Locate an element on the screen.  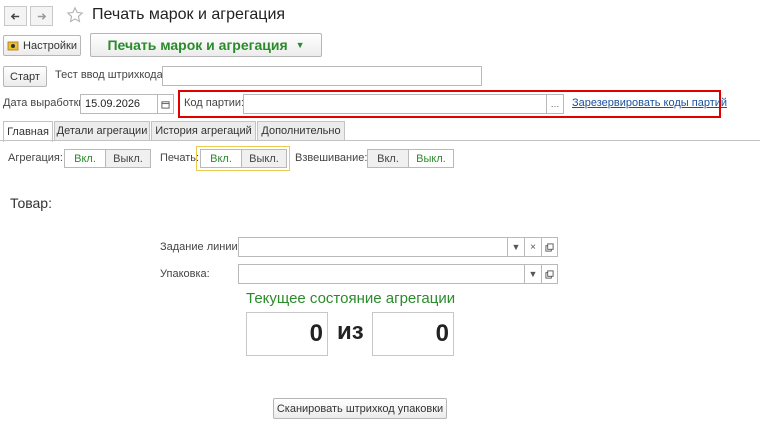
line-task-dropdown-button: ▼ is located at coordinates (516, 247).